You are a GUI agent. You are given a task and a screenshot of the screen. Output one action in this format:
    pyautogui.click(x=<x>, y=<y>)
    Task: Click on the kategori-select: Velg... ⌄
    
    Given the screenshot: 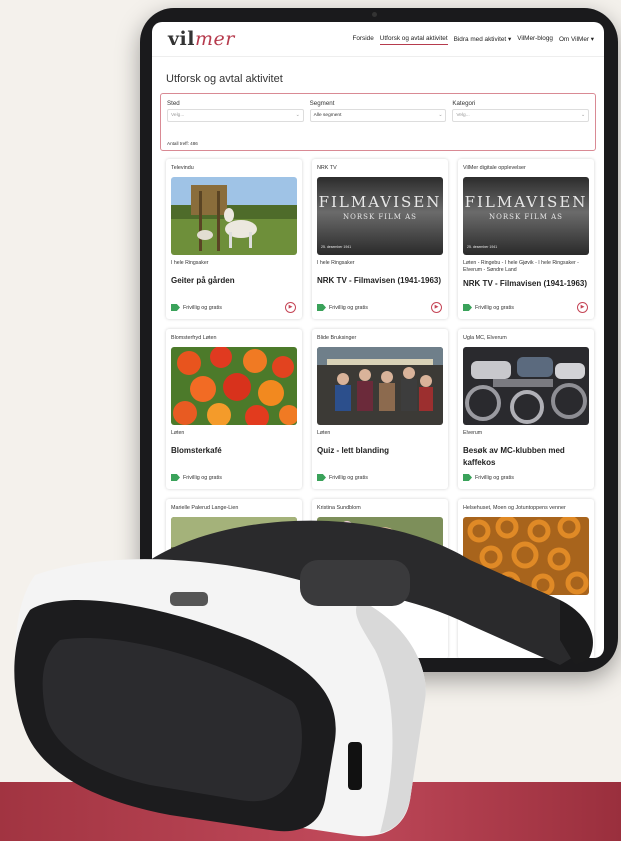 What is the action you would take?
    pyautogui.click(x=521, y=115)
    